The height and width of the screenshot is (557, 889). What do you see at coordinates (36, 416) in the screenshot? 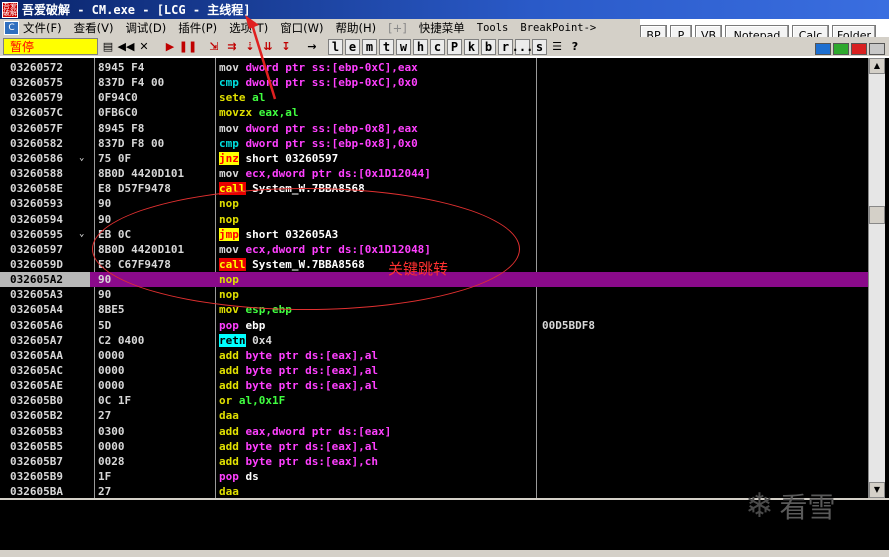
I see `row-address: 032605B2` at bounding box center [36, 416].